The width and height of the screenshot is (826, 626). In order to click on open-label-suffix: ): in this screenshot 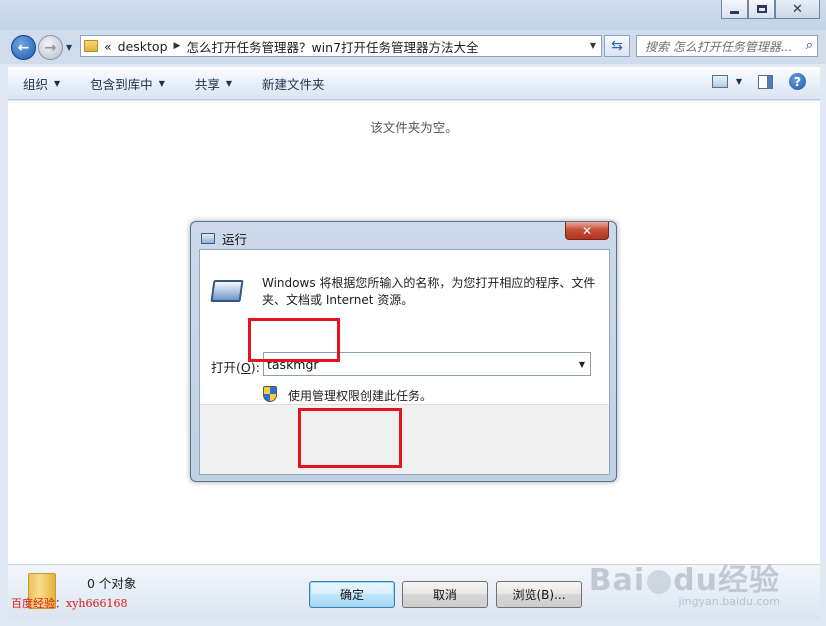, I will do `click(255, 367)`.